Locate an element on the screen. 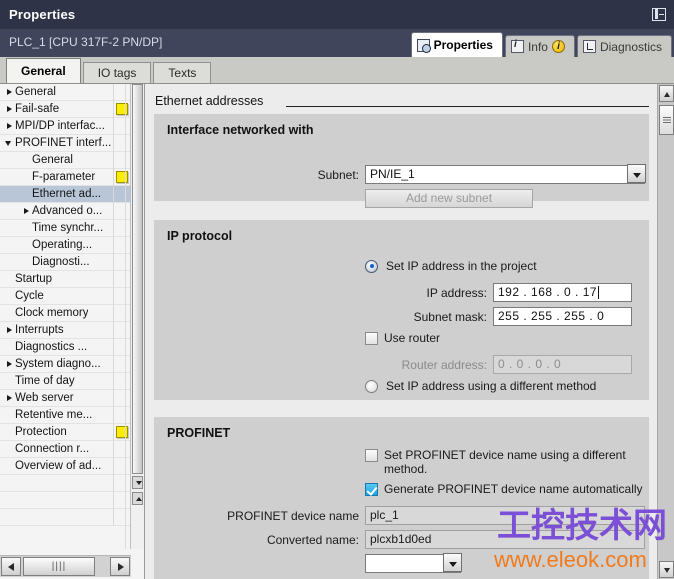 This screenshot has width=674, height=579. group-ip-heading: IP protocol is located at coordinates (200, 236).